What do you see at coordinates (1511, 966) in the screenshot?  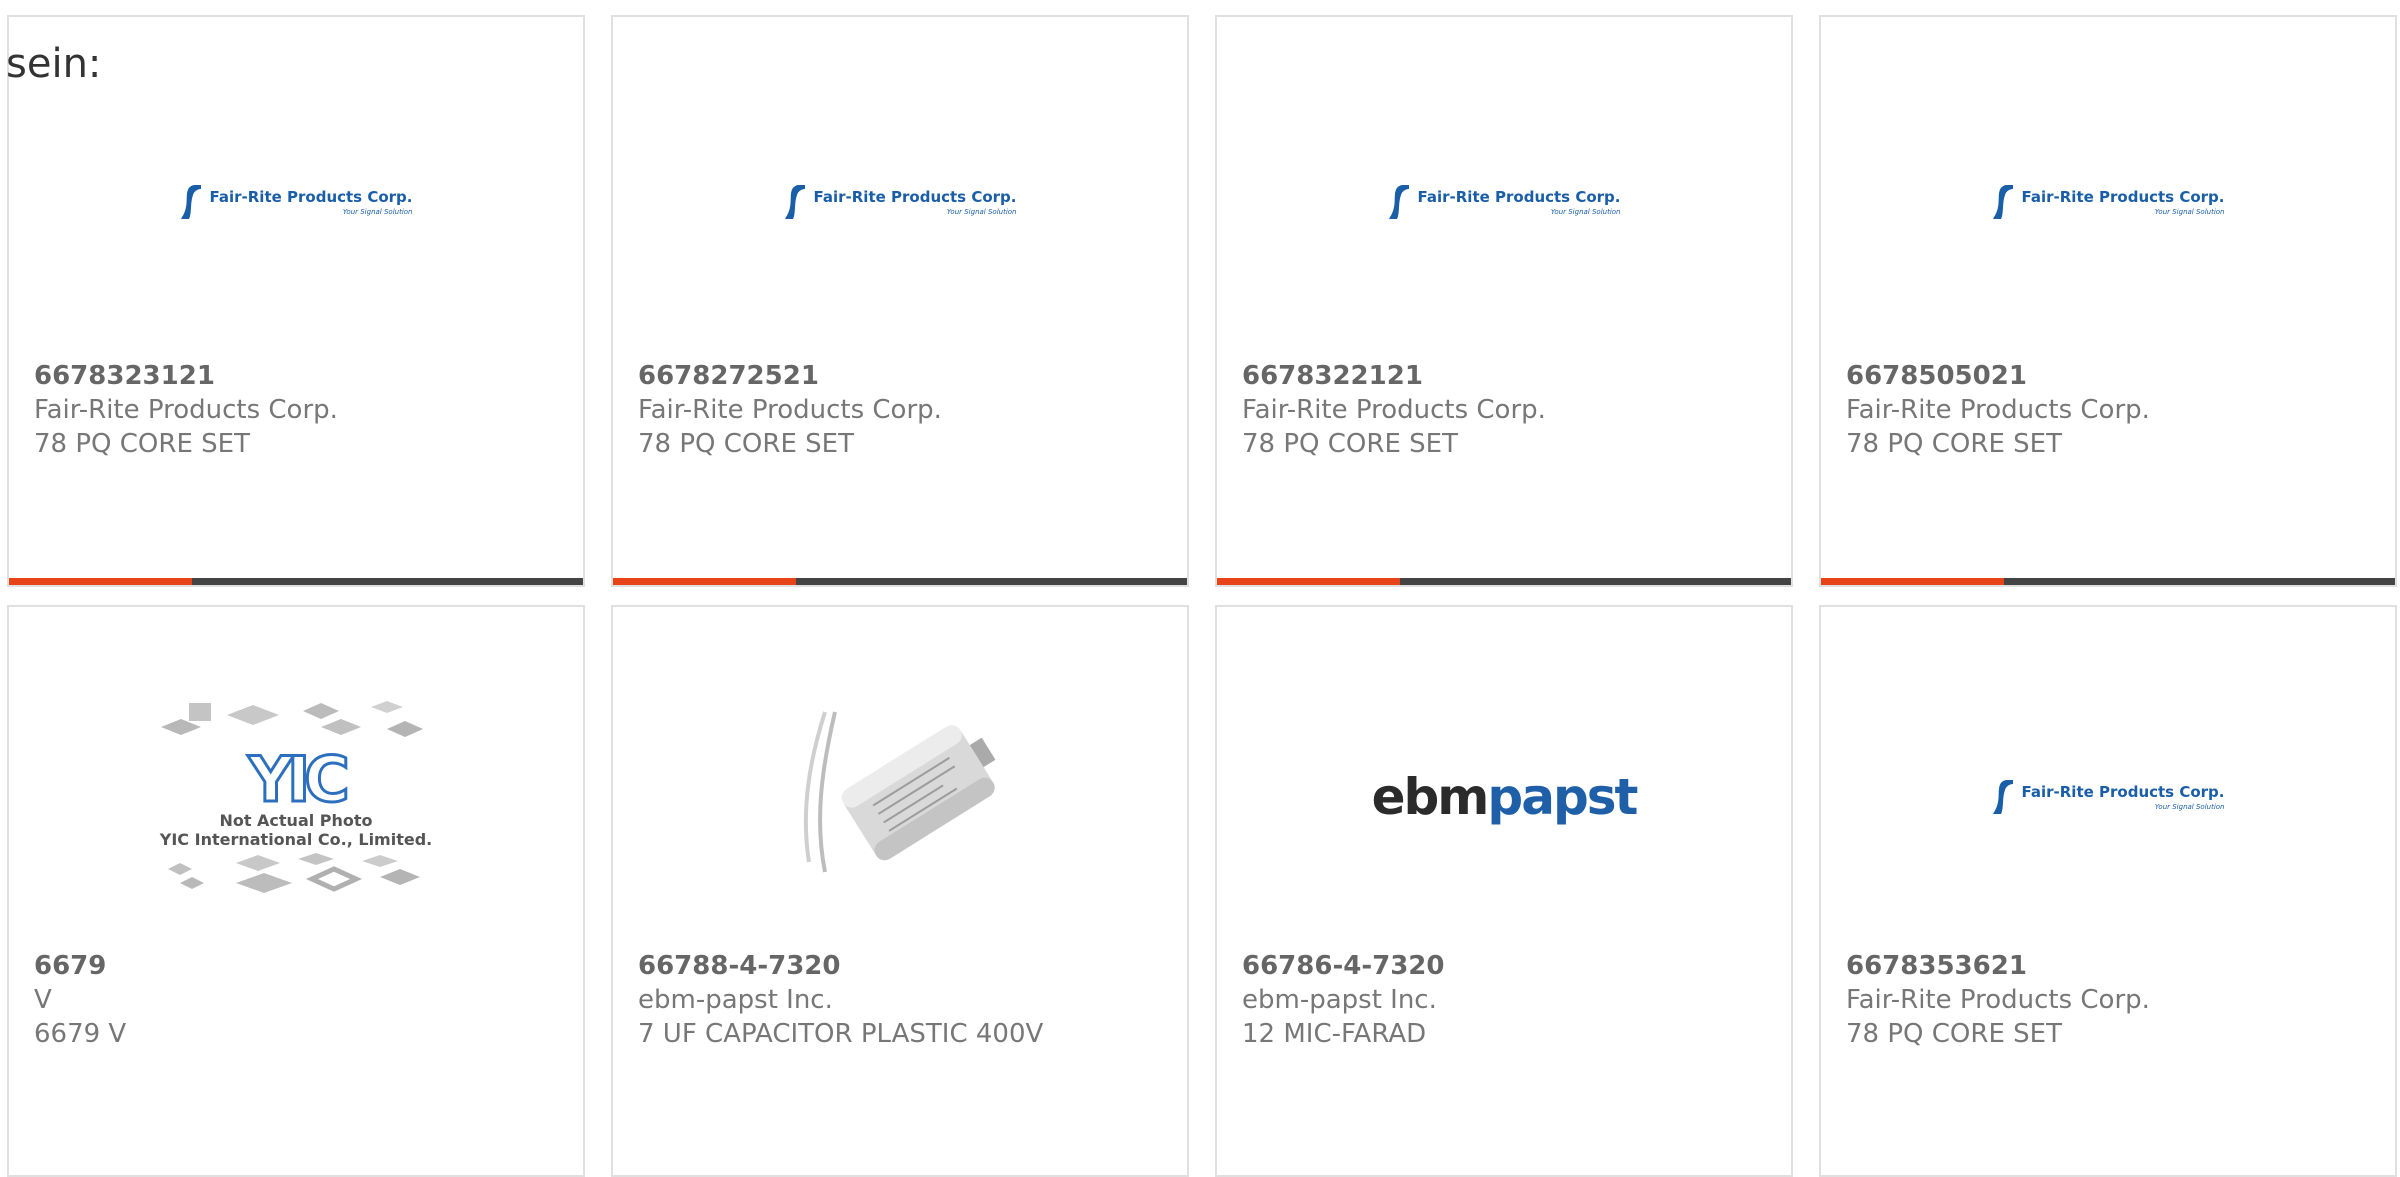 I see `part-number: 66786-4-7320` at bounding box center [1511, 966].